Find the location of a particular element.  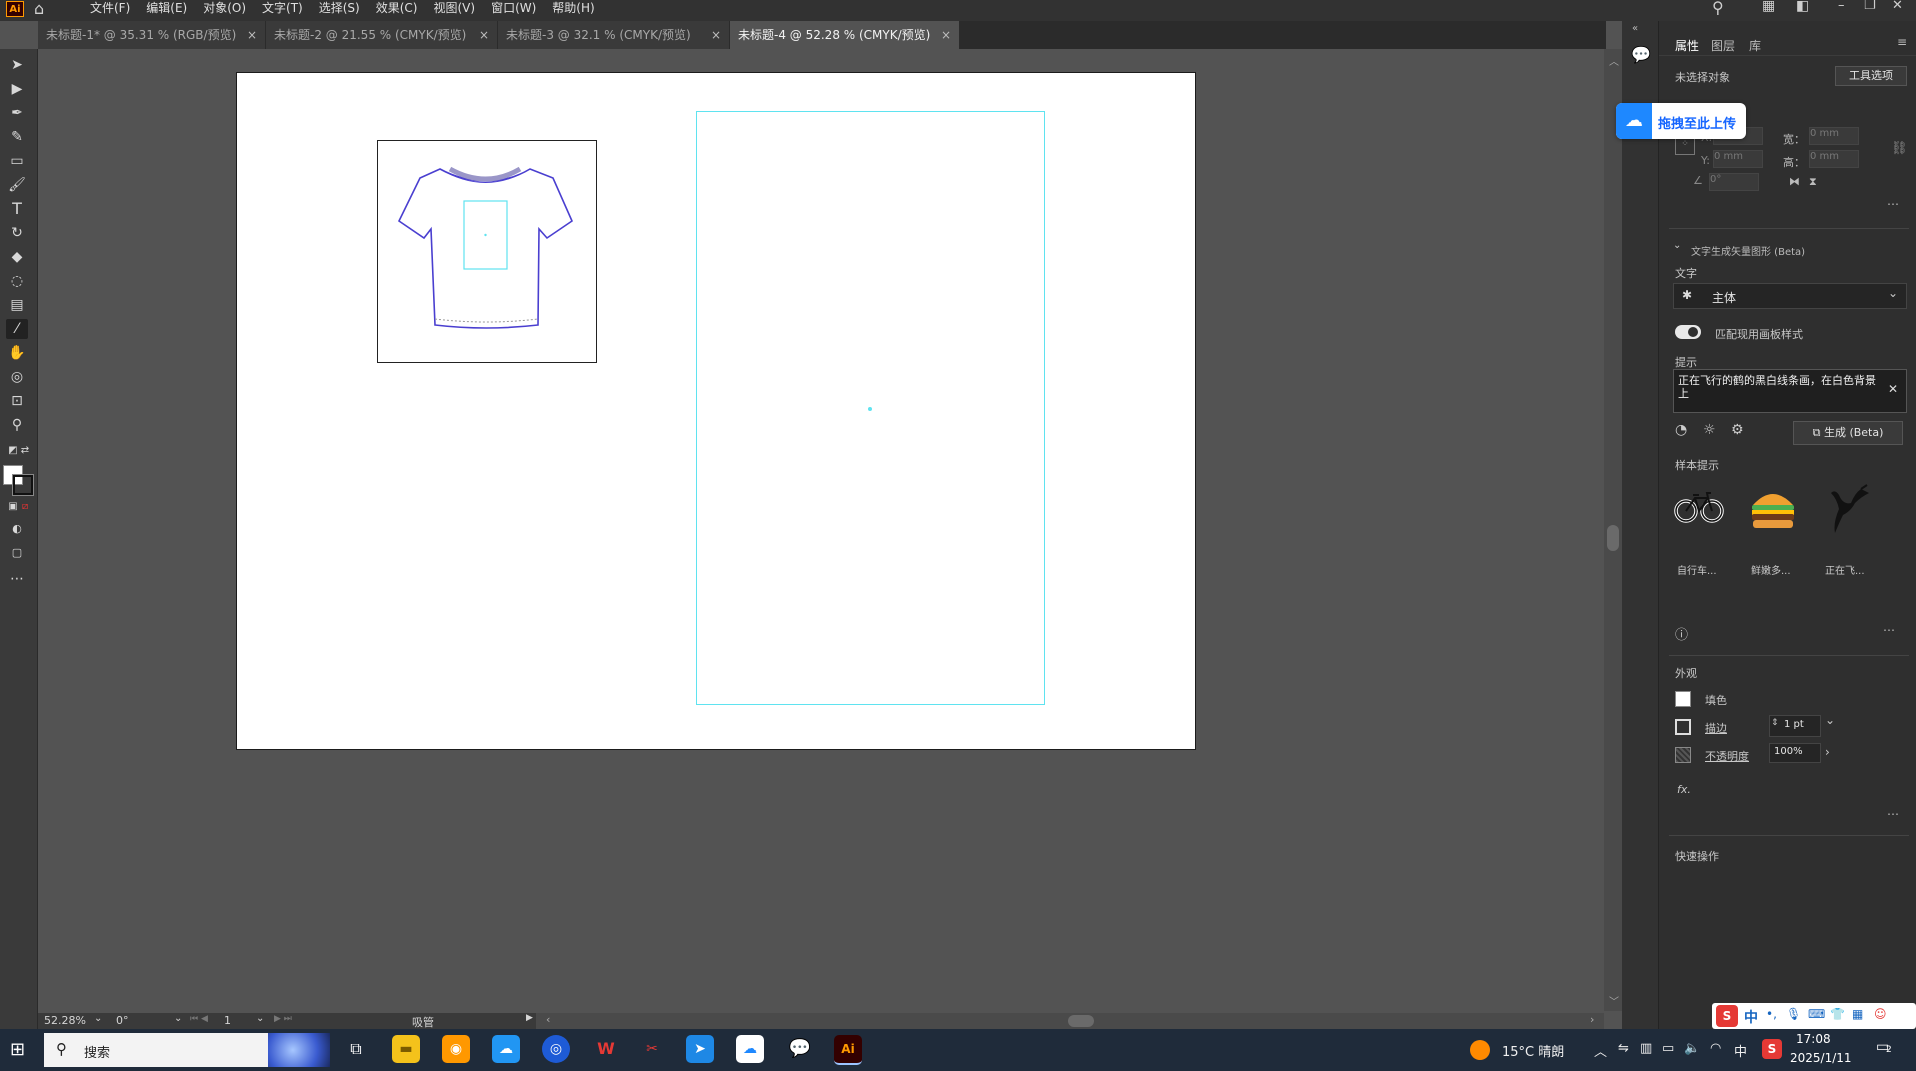

generate-button: ⧉ 生成 (Beta) is located at coordinates (1848, 433).